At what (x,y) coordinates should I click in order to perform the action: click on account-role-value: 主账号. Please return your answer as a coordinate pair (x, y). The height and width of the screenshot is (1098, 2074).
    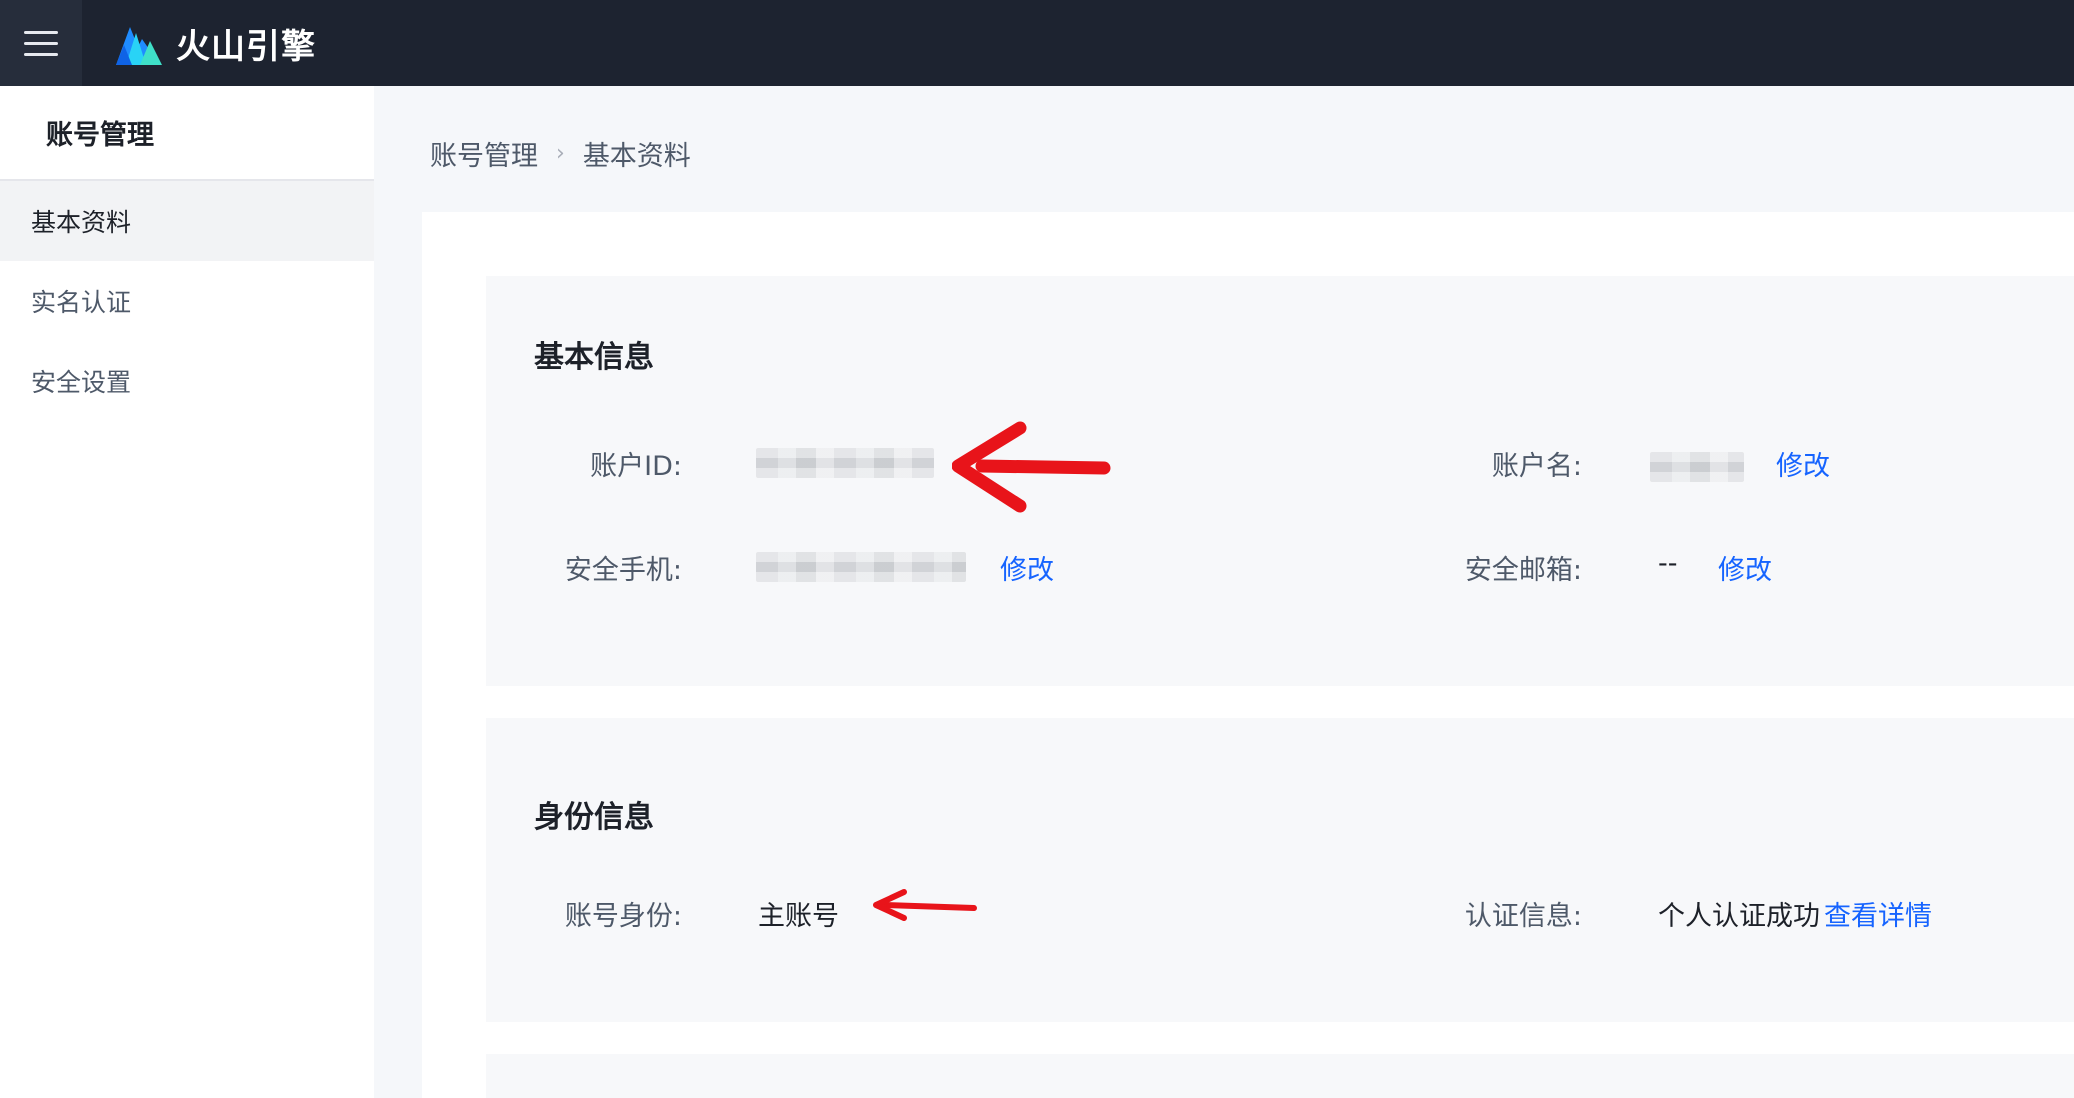
    Looking at the image, I should click on (798, 916).